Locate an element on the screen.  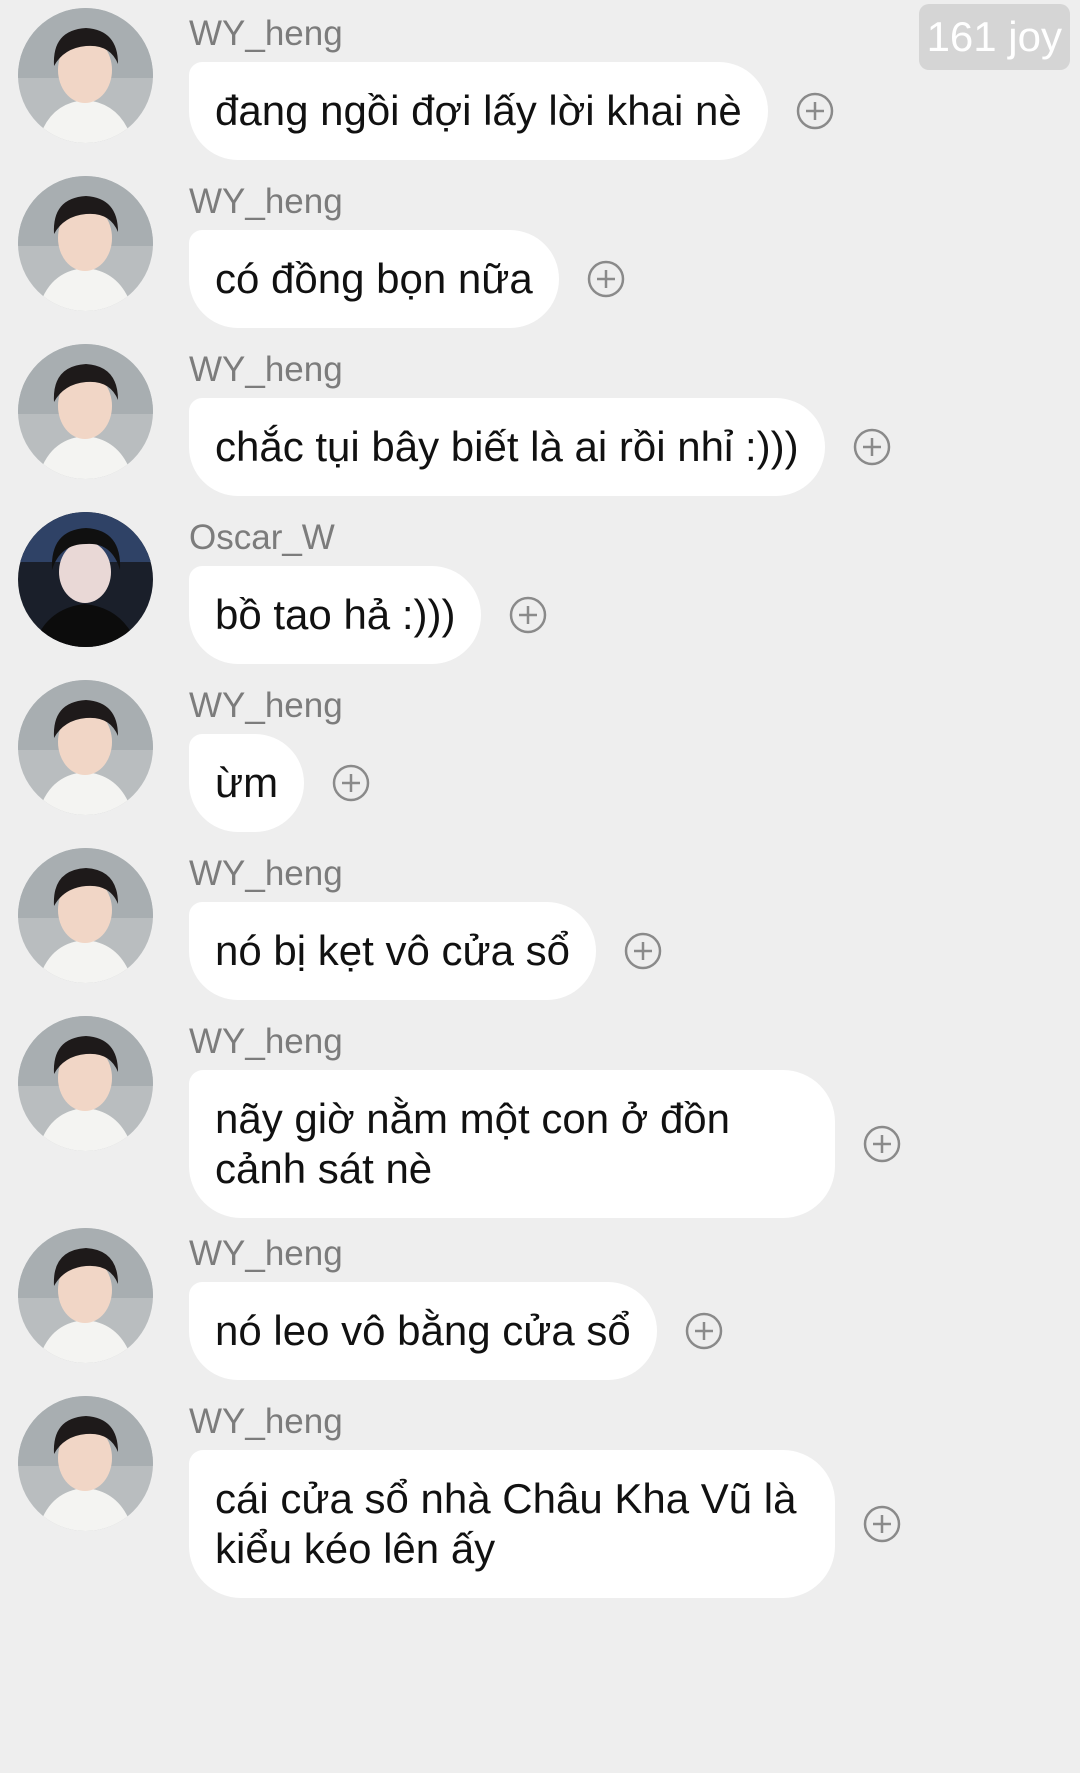
message-bubble: nó bị kẹt vô cửa sổ is located at coordinates (392, 951).